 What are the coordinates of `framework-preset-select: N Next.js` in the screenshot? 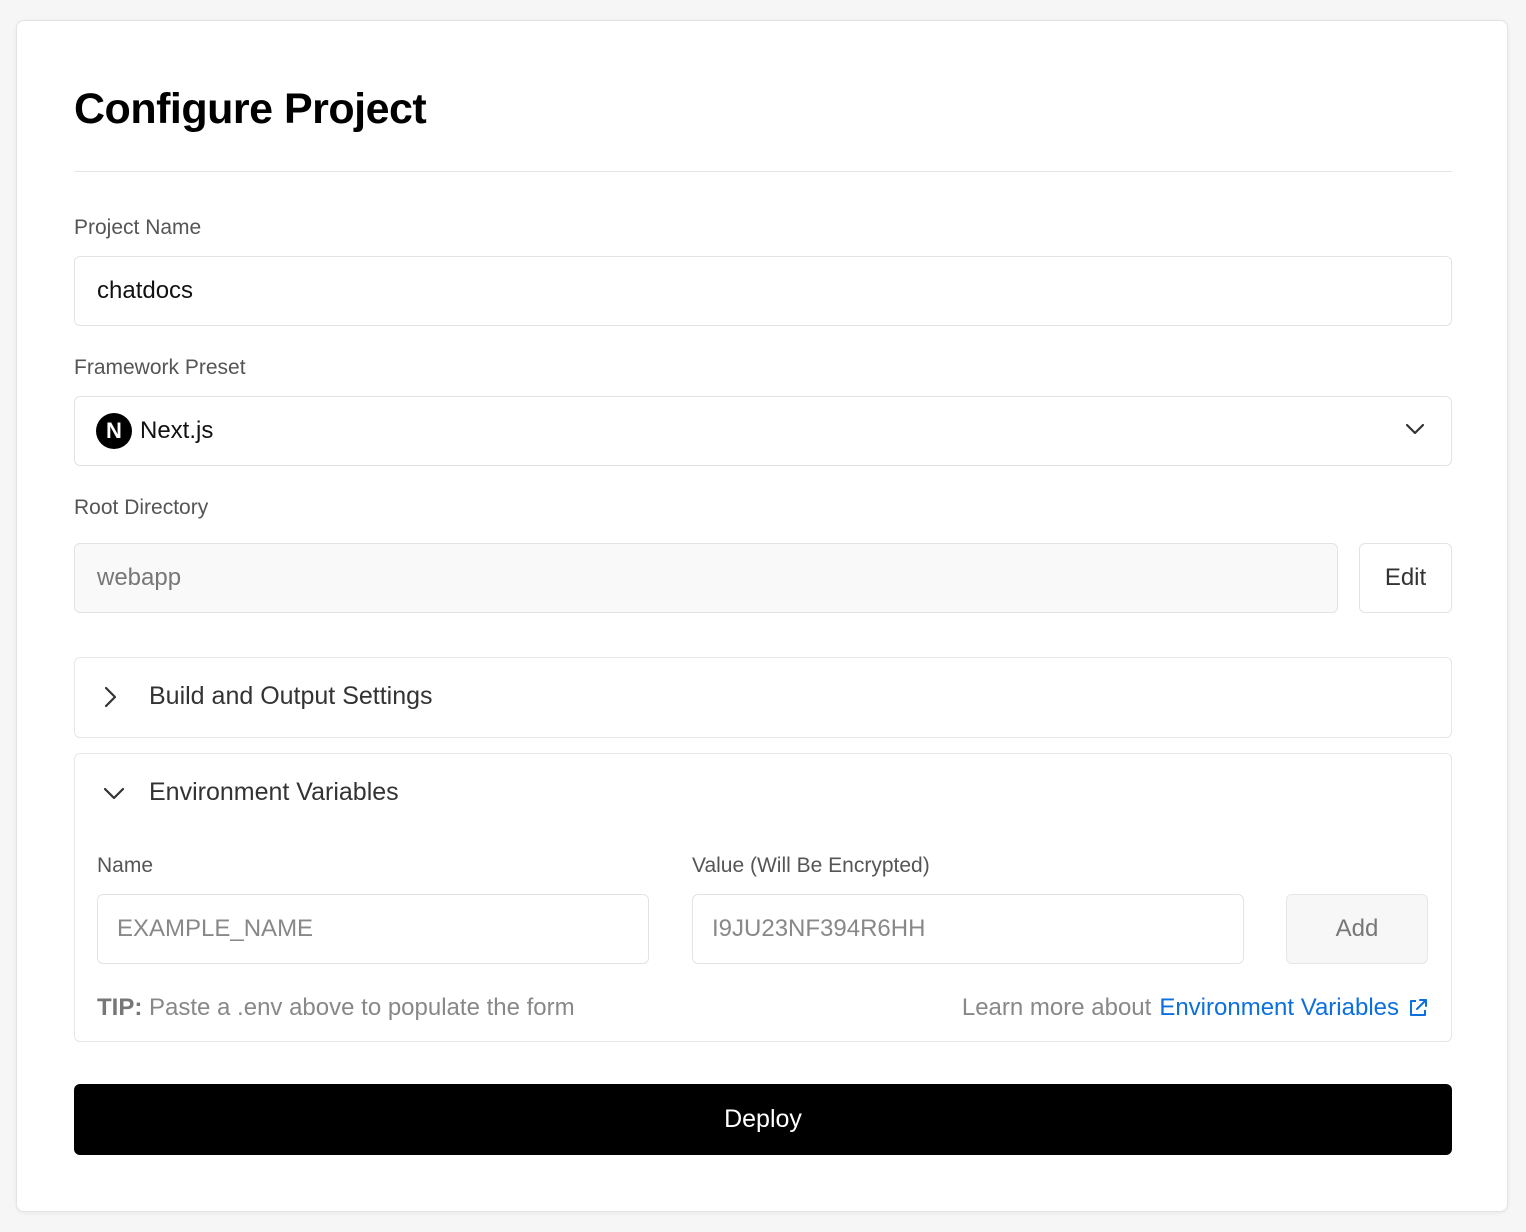 It's located at (763, 431).